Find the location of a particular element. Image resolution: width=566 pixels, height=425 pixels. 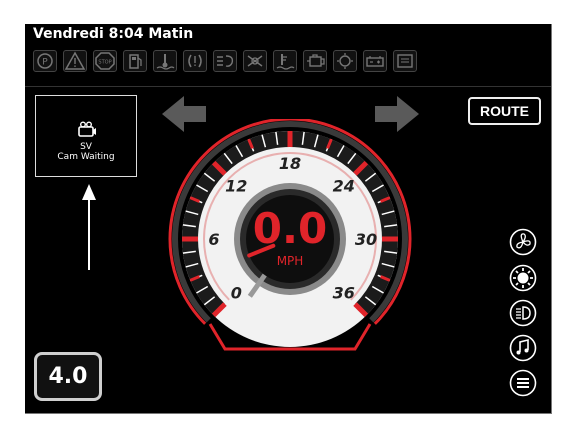

tick-label-6: 6 is located at coordinates (213, 239).